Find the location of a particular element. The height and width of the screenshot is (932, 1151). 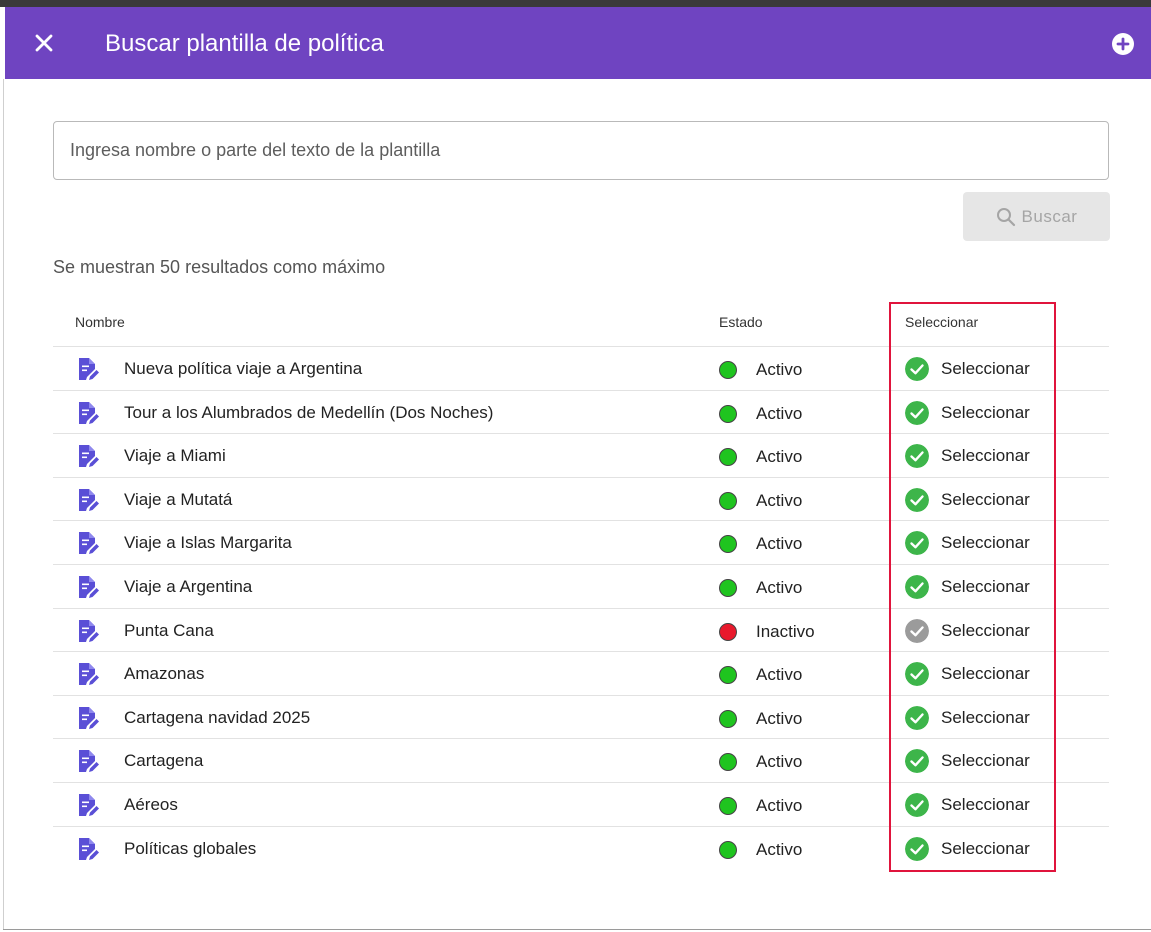

template-name: Punta Cana is located at coordinates (169, 630).